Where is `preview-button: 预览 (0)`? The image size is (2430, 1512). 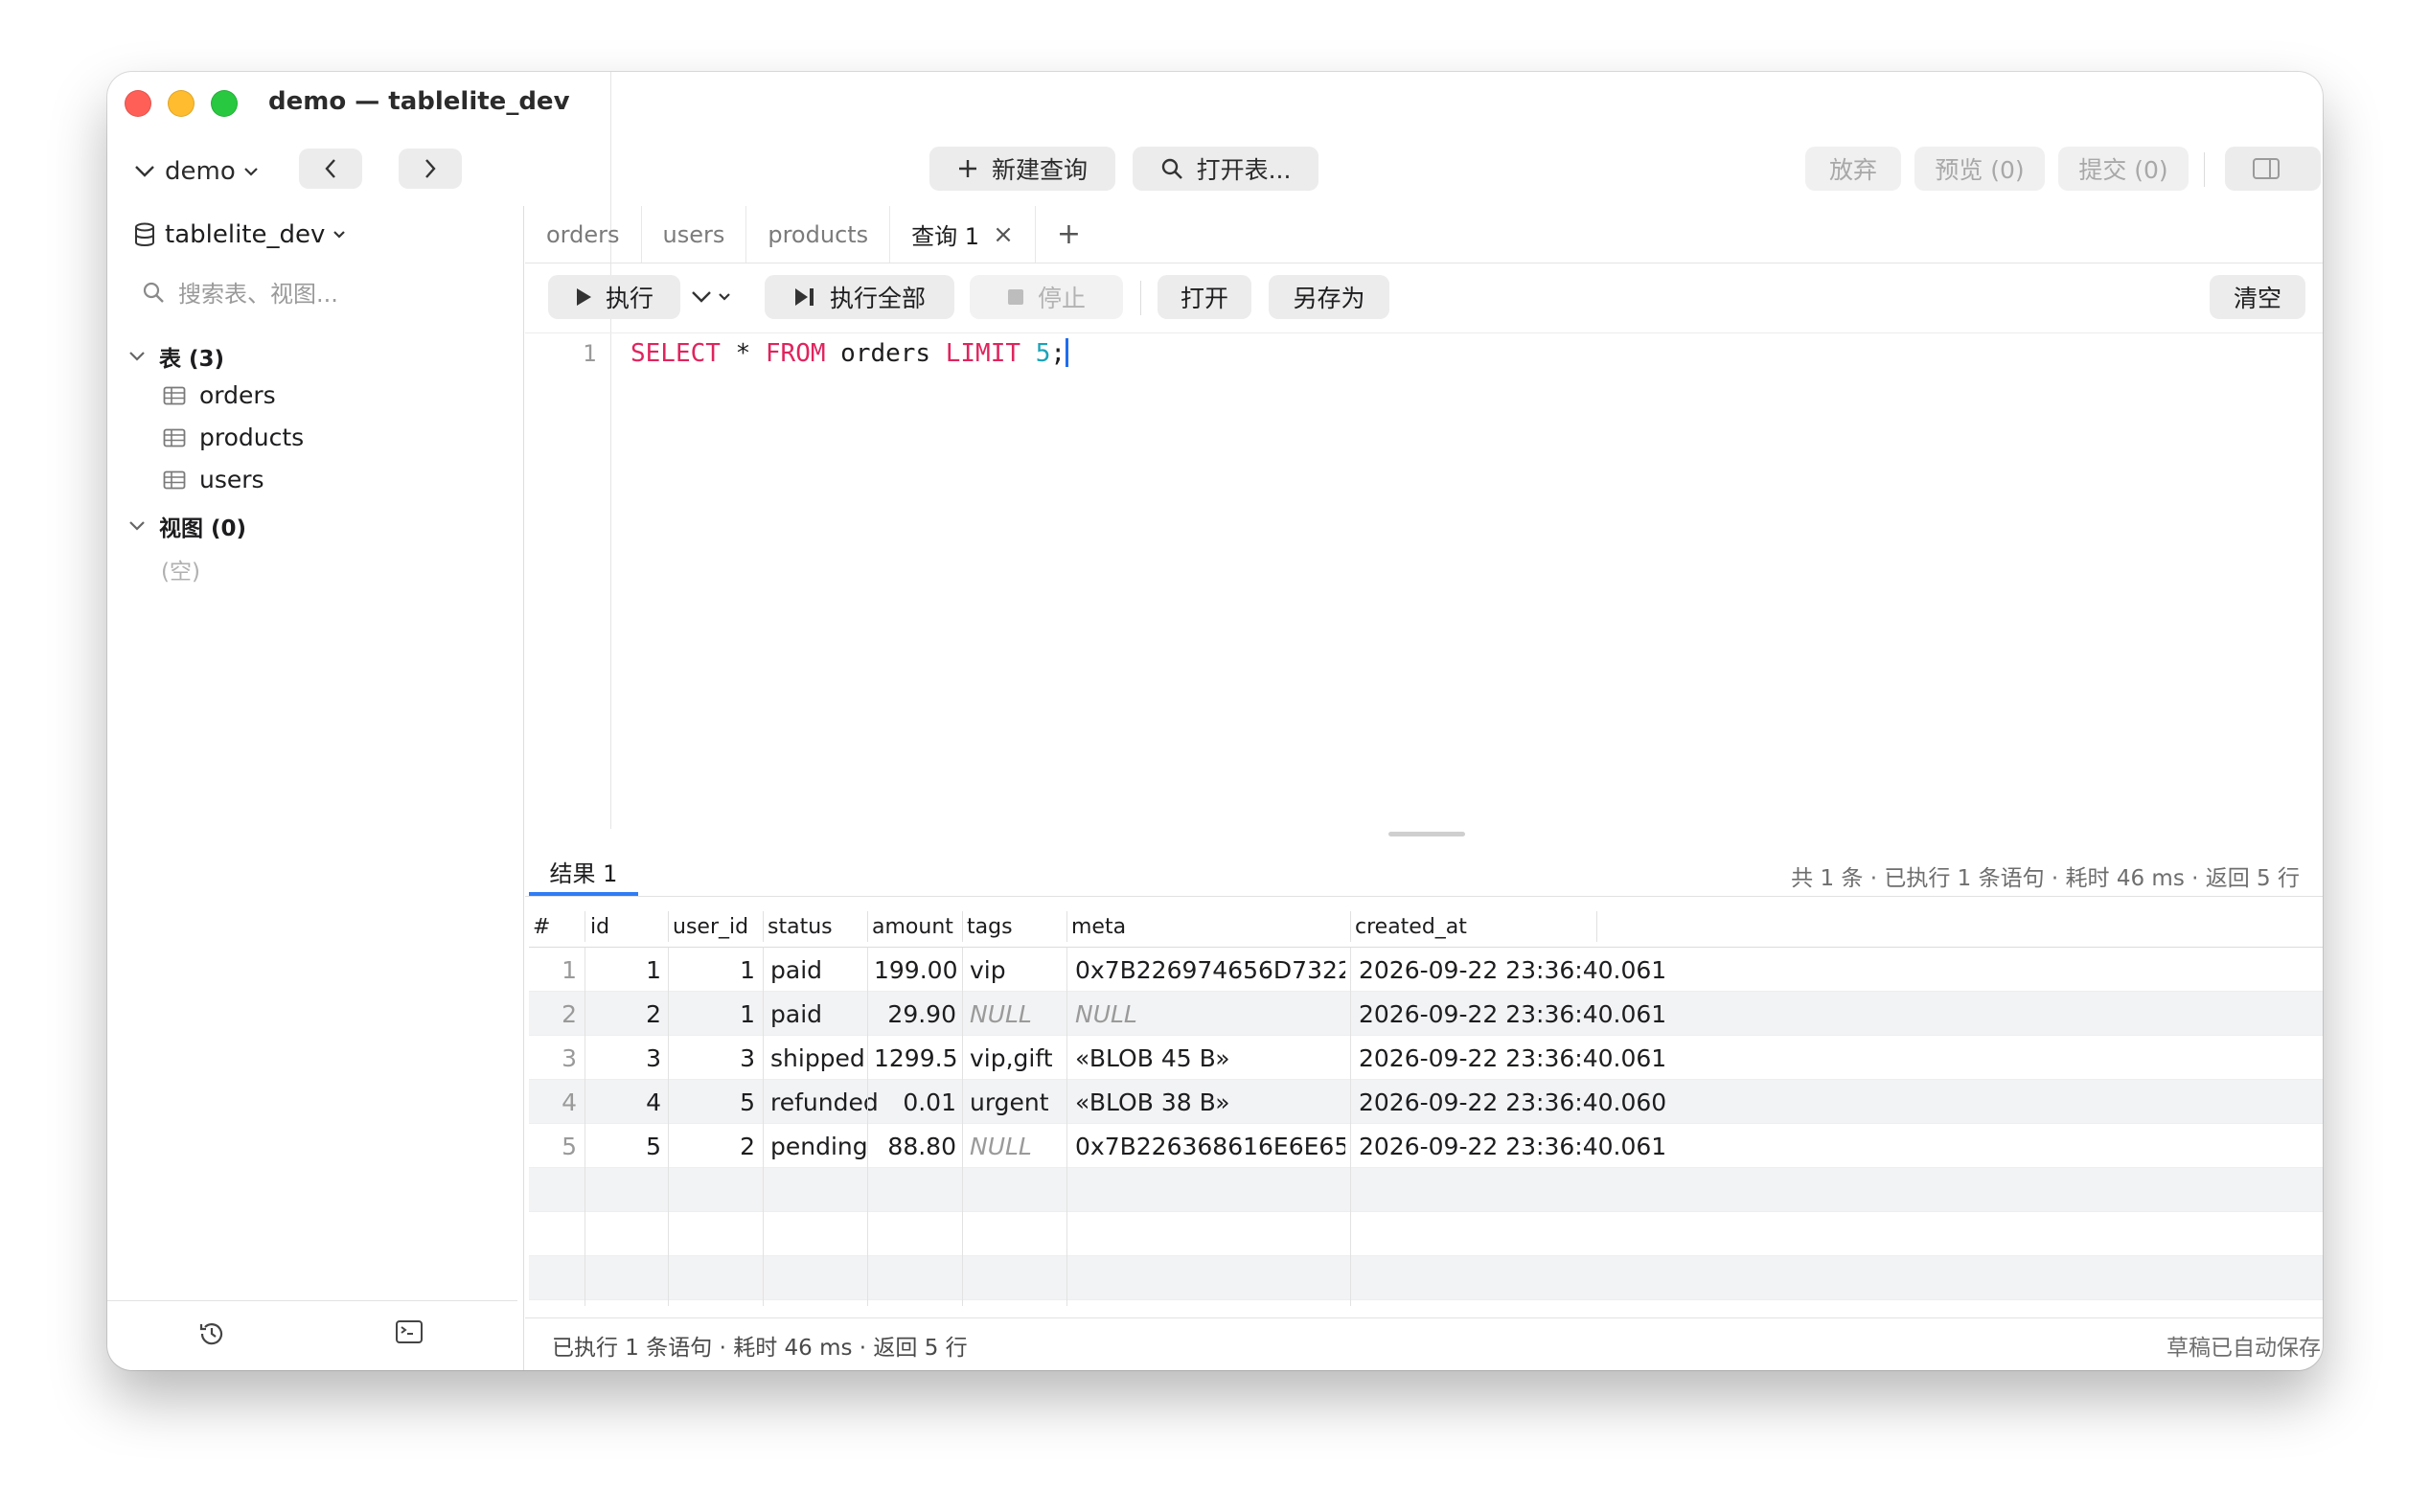
preview-button: 预览 (0) is located at coordinates (1979, 169).